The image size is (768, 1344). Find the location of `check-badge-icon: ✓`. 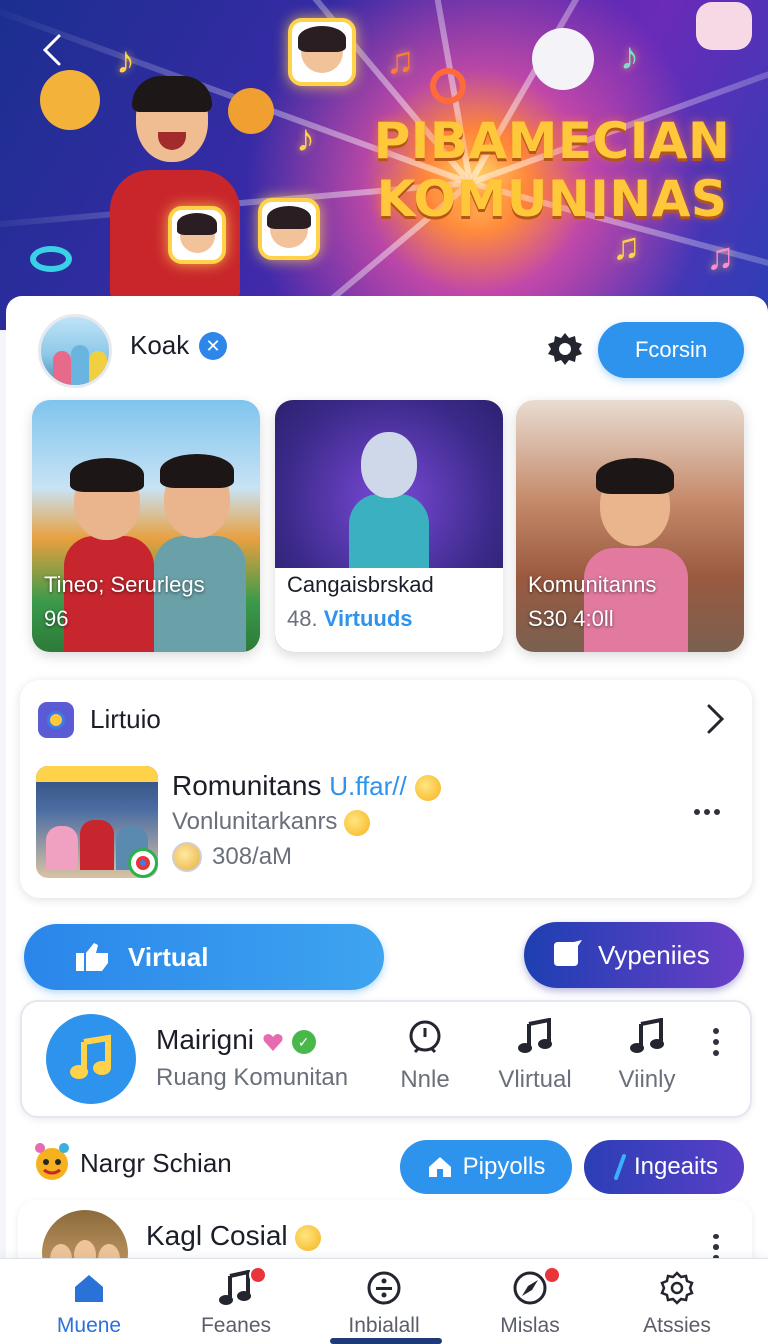

check-badge-icon: ✓ is located at coordinates (303, 1041).